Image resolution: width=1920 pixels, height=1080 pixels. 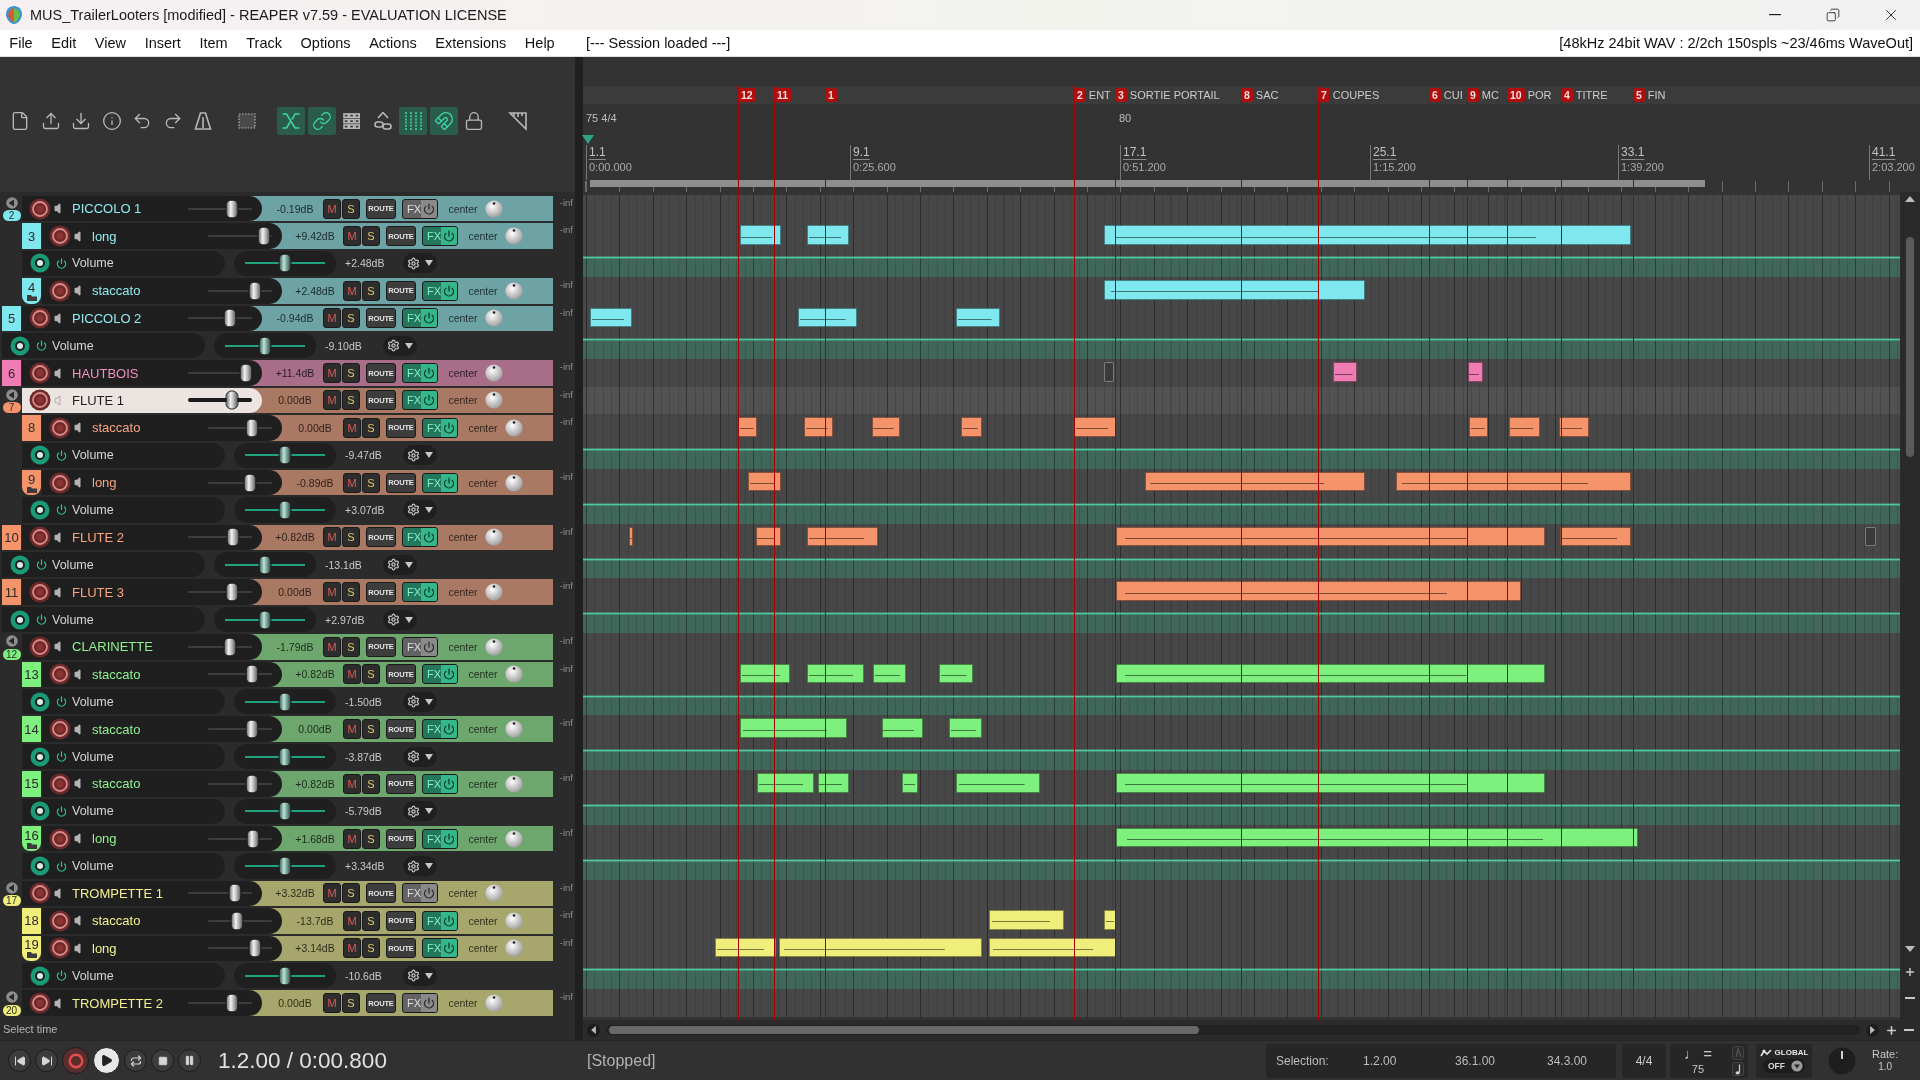 What do you see at coordinates (163, 43) in the screenshot?
I see `menu-item: Insert` at bounding box center [163, 43].